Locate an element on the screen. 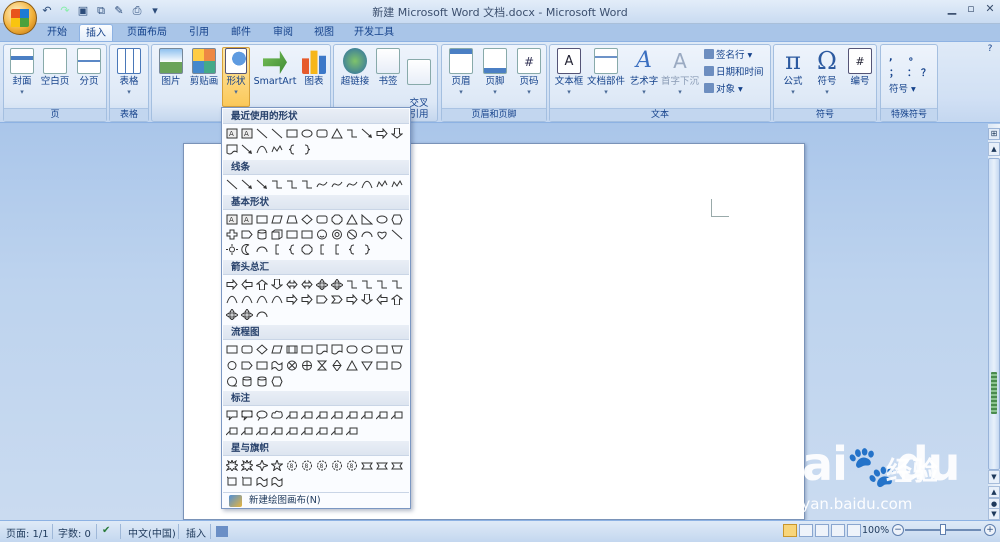 Image resolution: width=1000 pixels, height=542 pixels. cloud-shape-icon is located at coordinates (277, 415).